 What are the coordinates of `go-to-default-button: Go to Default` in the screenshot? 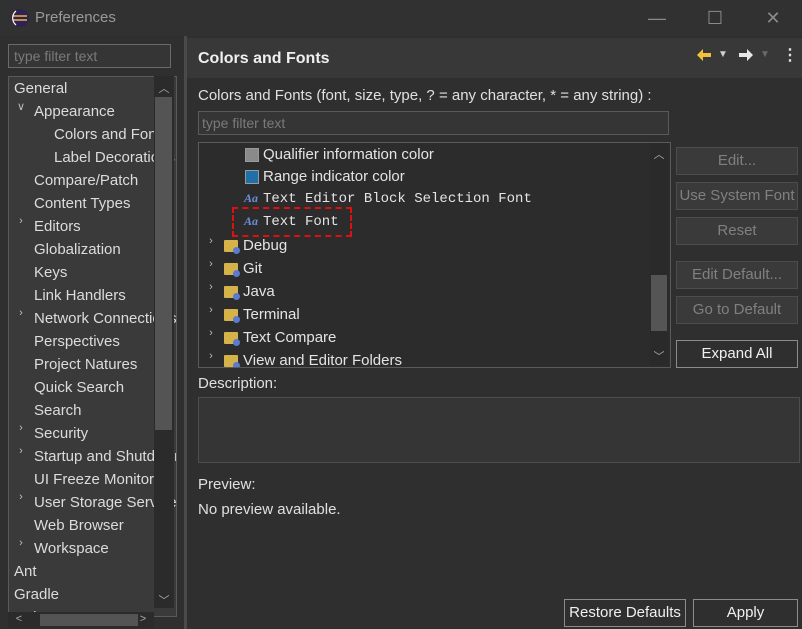 It's located at (737, 310).